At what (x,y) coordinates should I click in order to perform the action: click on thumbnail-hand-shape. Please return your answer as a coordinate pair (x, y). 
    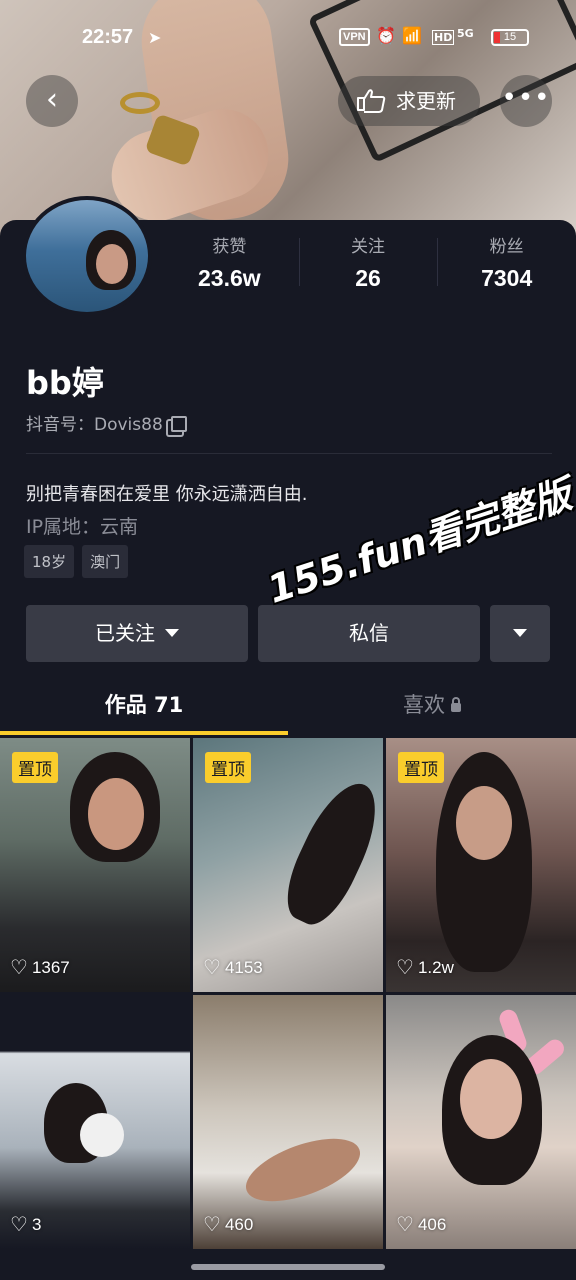
    Looking at the image, I should click on (303, 1170).